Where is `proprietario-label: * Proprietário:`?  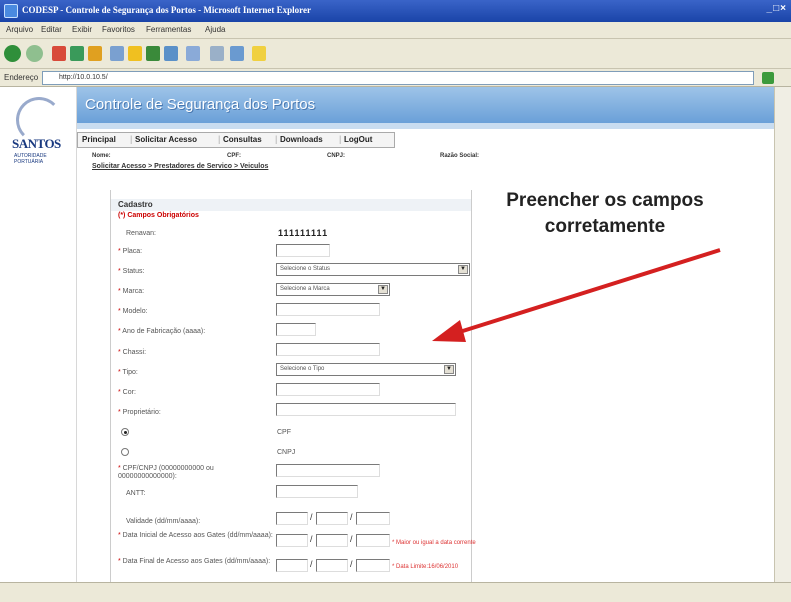 proprietario-label: * Proprietário: is located at coordinates (139, 412).